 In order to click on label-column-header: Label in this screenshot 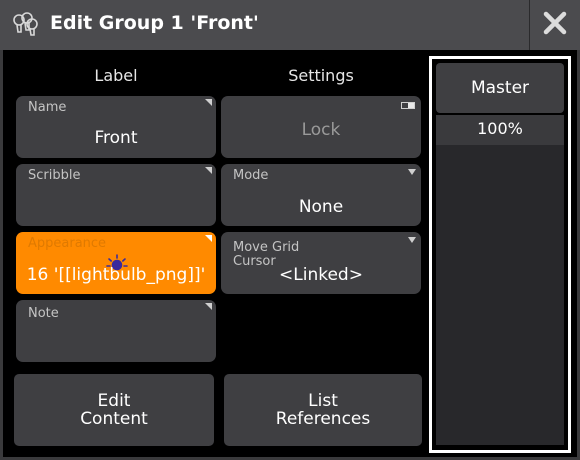, I will do `click(116, 75)`.